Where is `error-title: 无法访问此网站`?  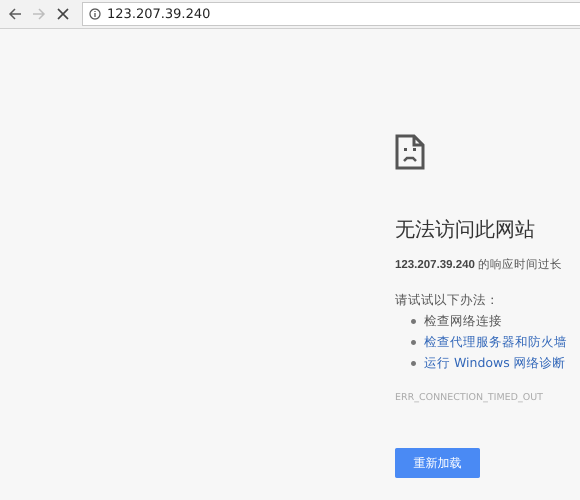 error-title: 无法访问此网站 is located at coordinates (465, 229).